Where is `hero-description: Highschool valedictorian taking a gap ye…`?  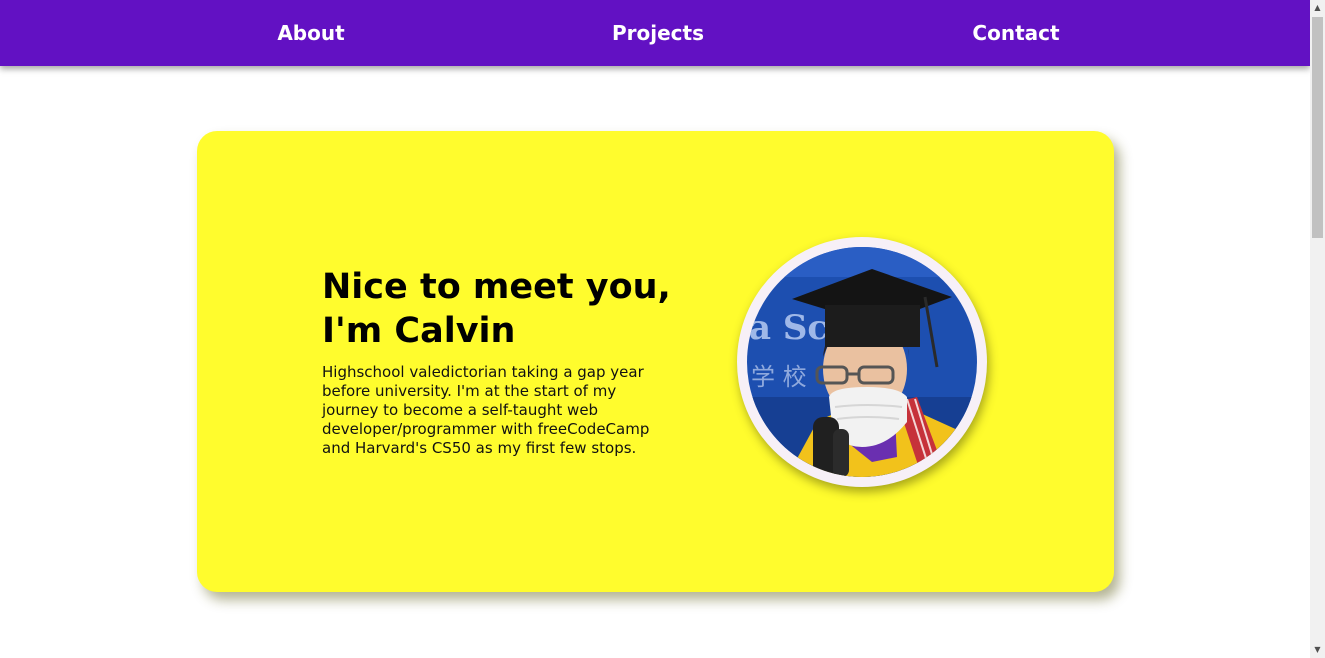 hero-description: Highschool valedictorian taking a gap ye… is located at coordinates (486, 410).